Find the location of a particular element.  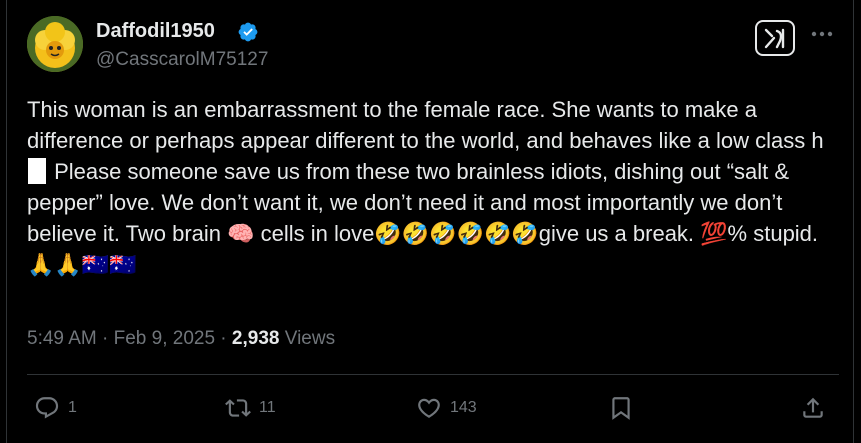

author-display-name: Daffodil1950 is located at coordinates (155, 31).